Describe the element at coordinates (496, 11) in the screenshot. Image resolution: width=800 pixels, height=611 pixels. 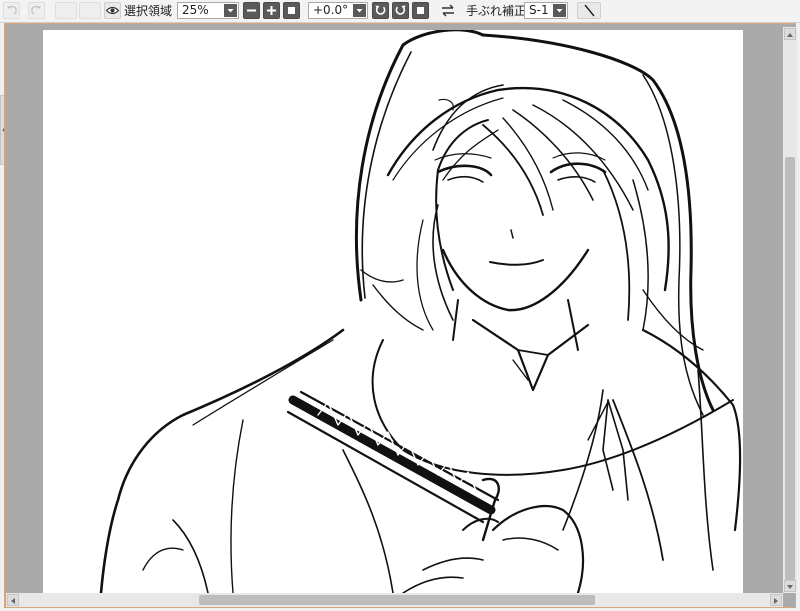
I see `stabilizer-label: 手ぶれ補正` at that location.